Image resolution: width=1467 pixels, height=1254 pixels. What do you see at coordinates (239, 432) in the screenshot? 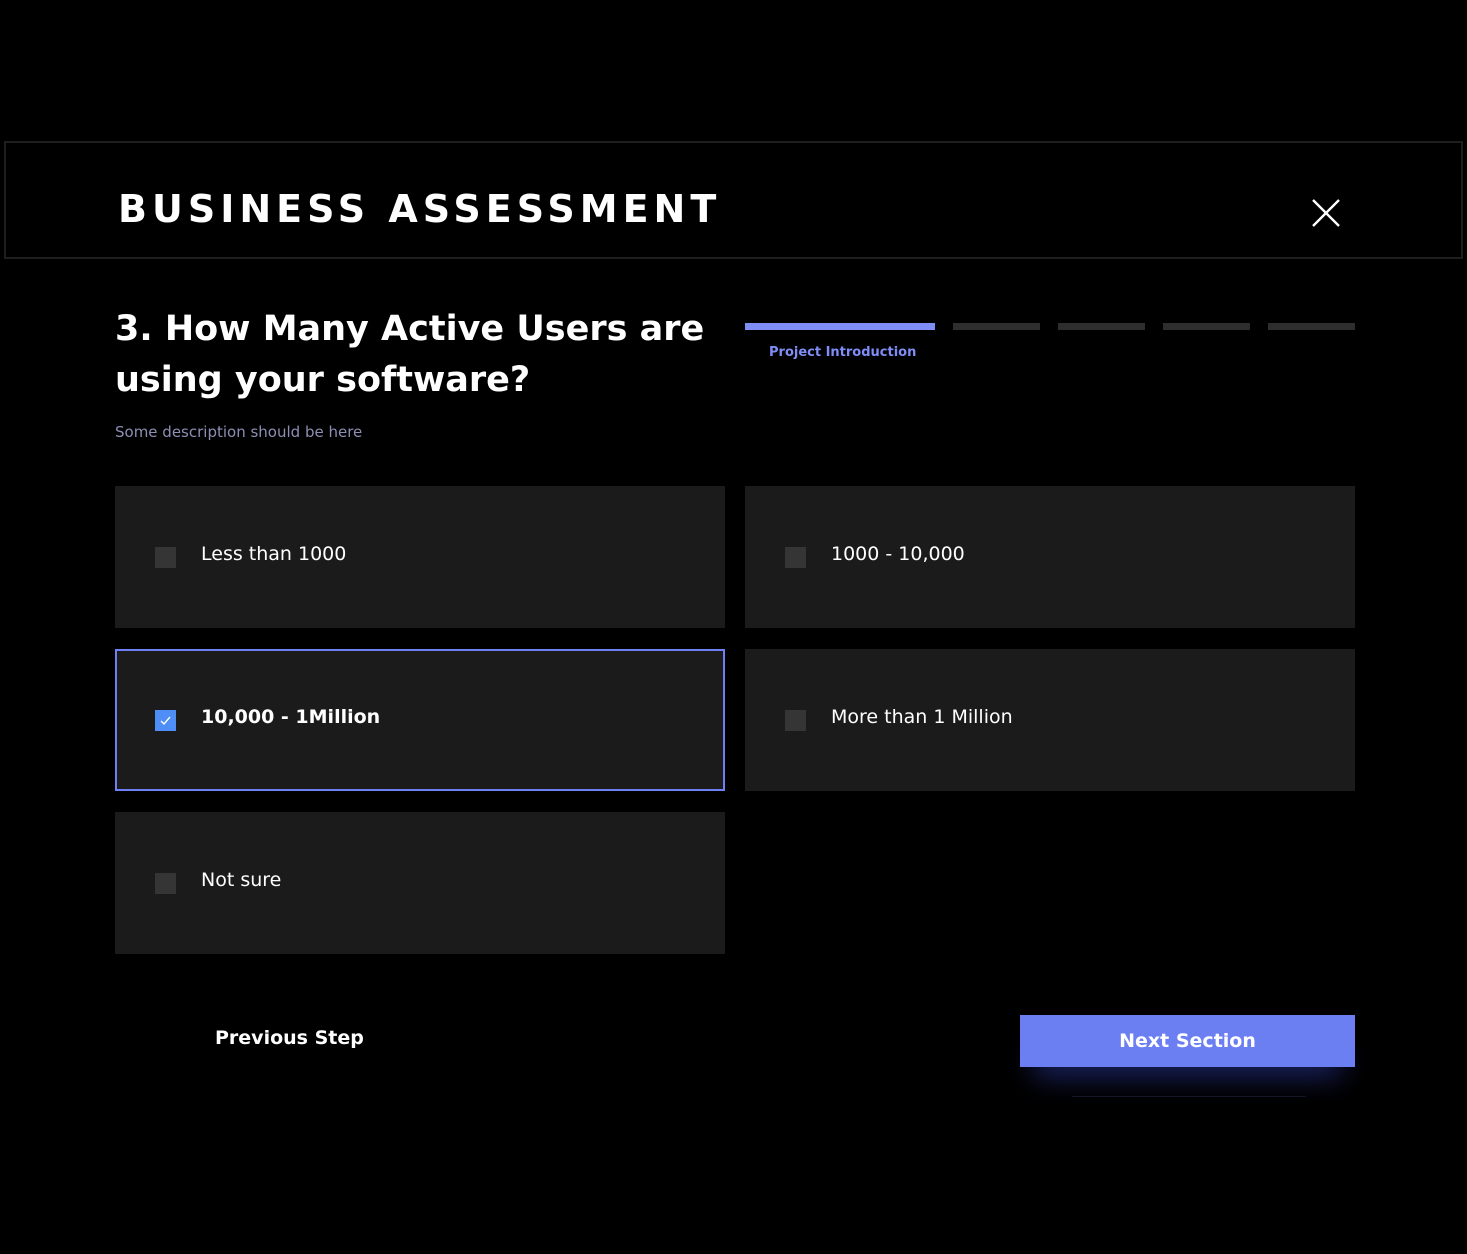
I see `question-description: Some description should be here` at bounding box center [239, 432].